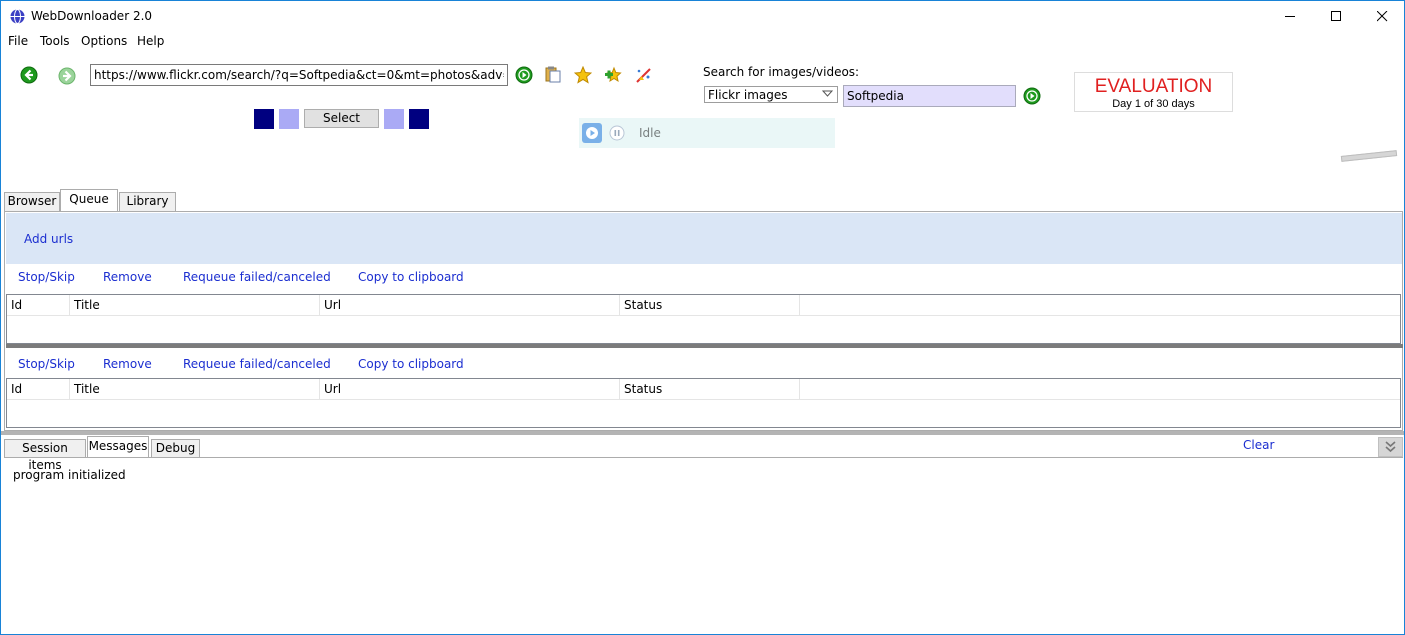 The height and width of the screenshot is (635, 1405). I want to click on forward-button, so click(67, 76).